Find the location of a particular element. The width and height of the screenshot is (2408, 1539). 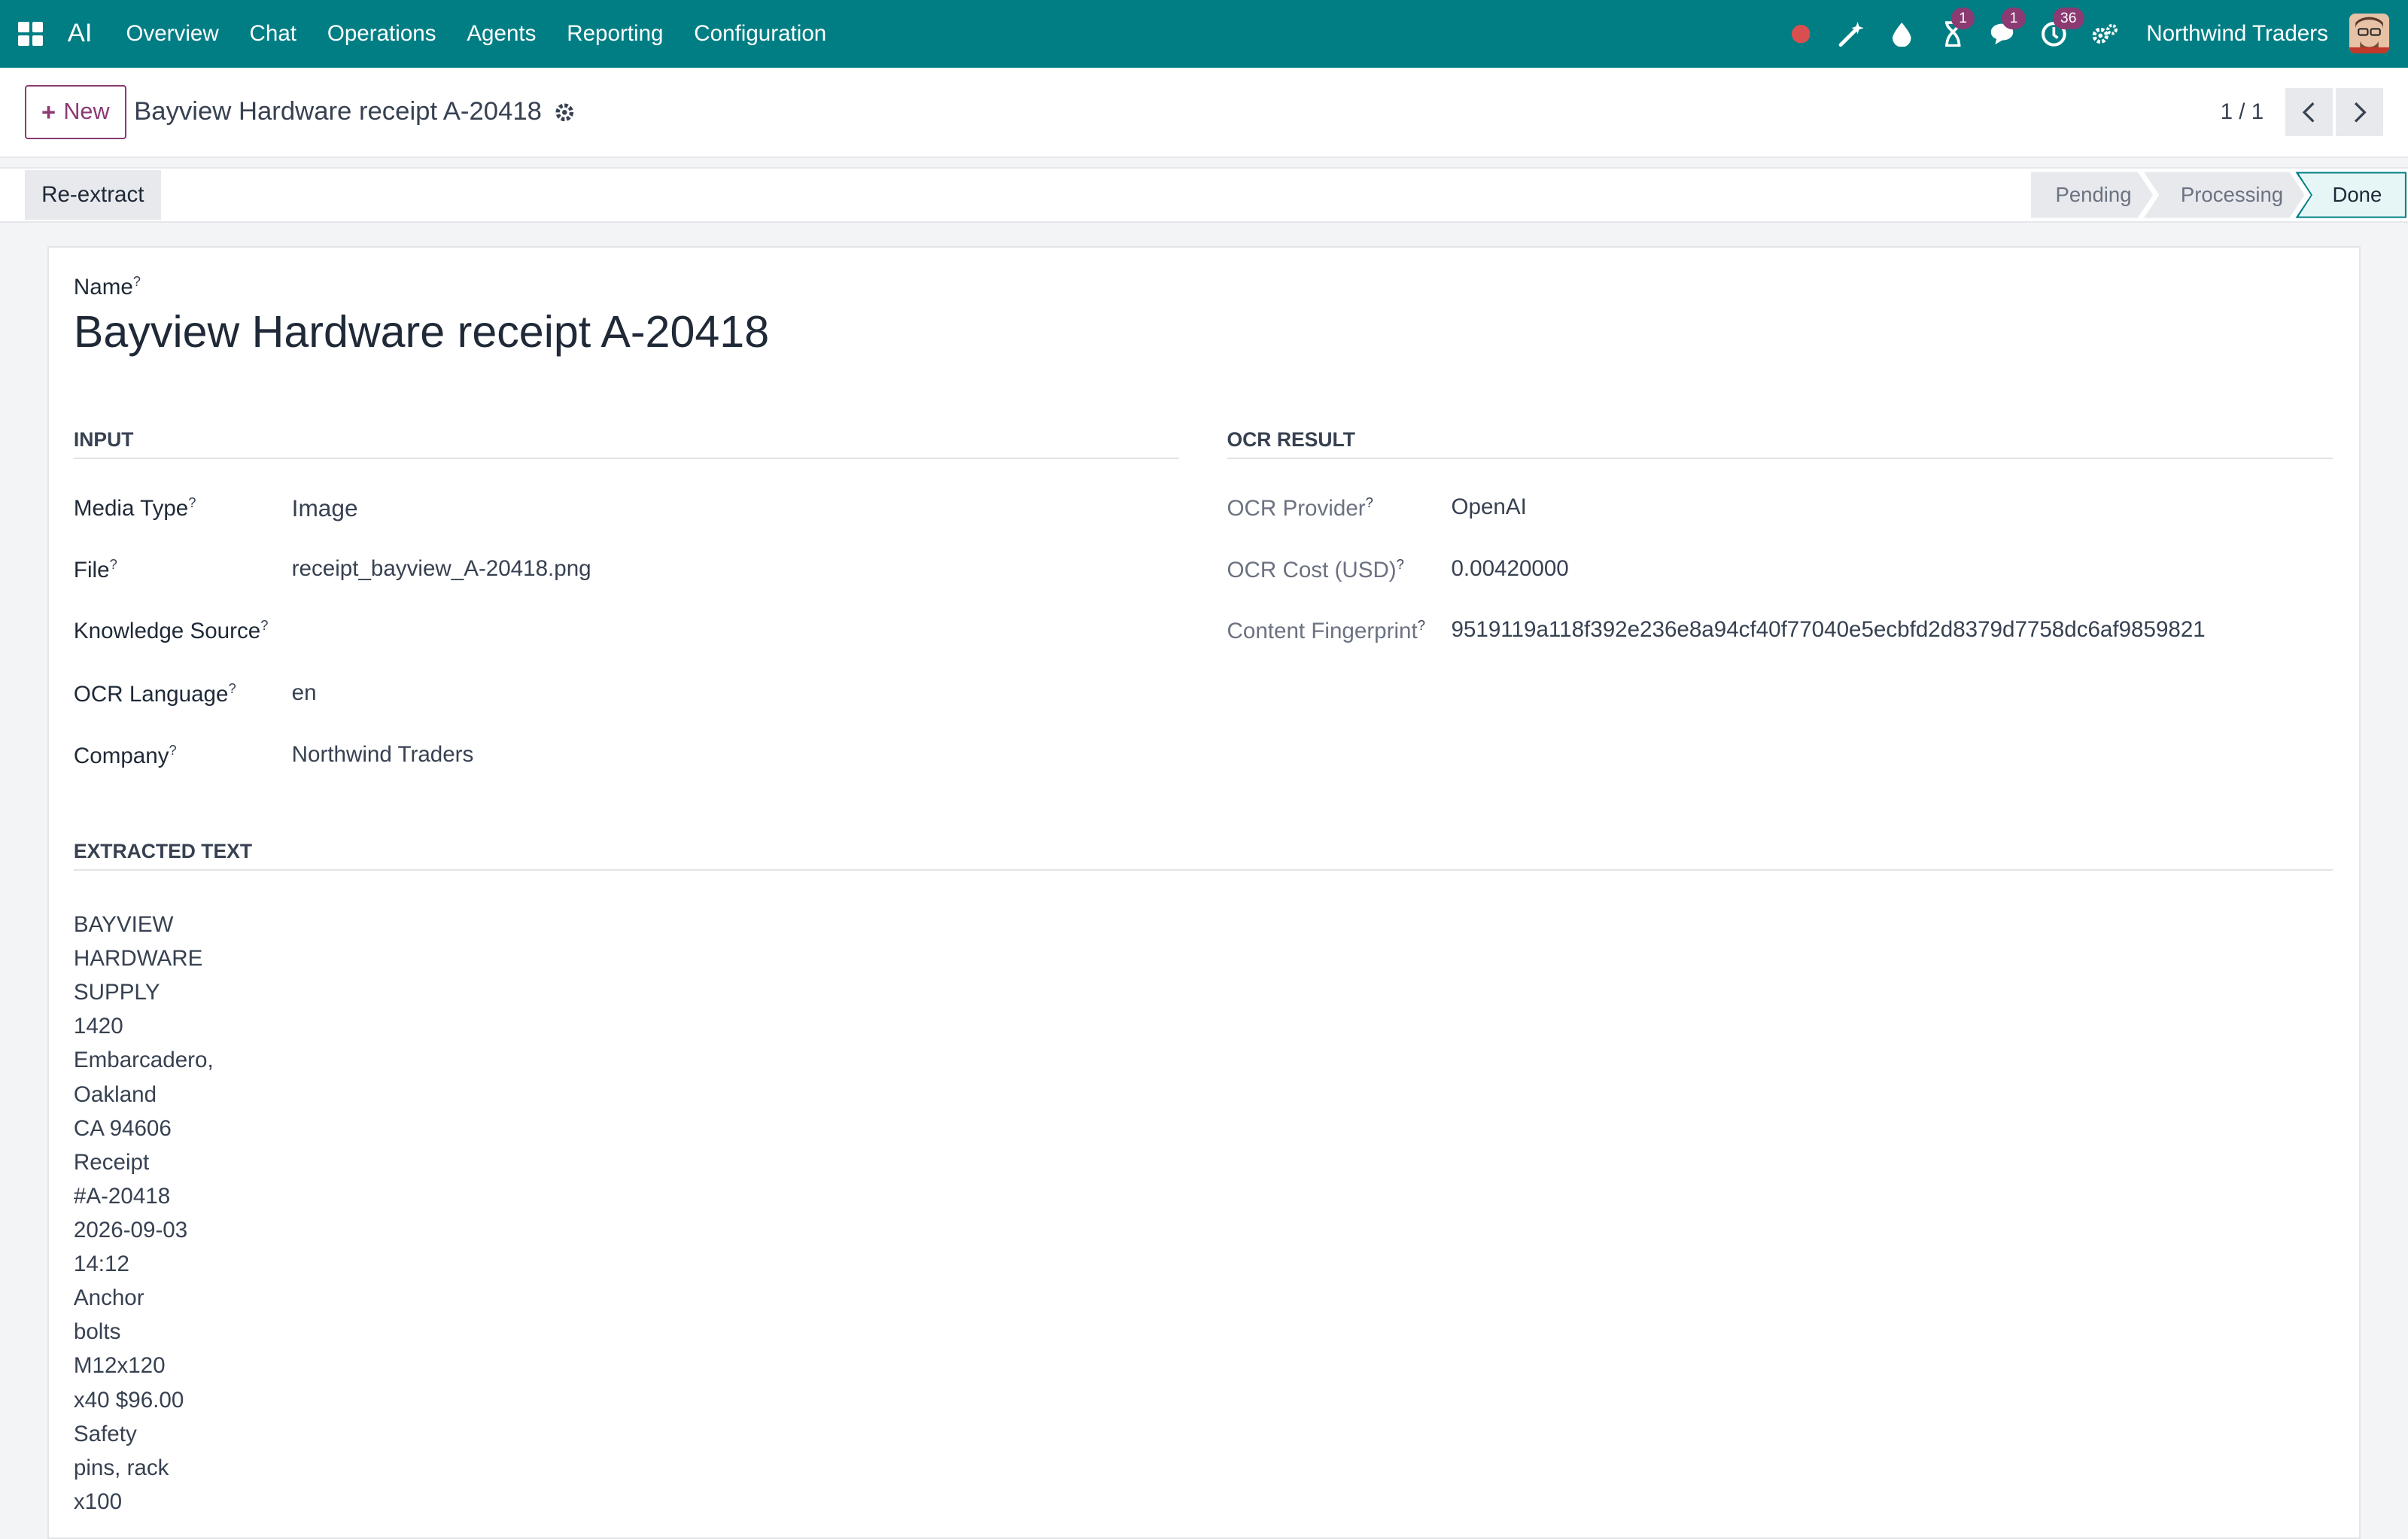

company-label-text: Company is located at coordinates (121, 755).